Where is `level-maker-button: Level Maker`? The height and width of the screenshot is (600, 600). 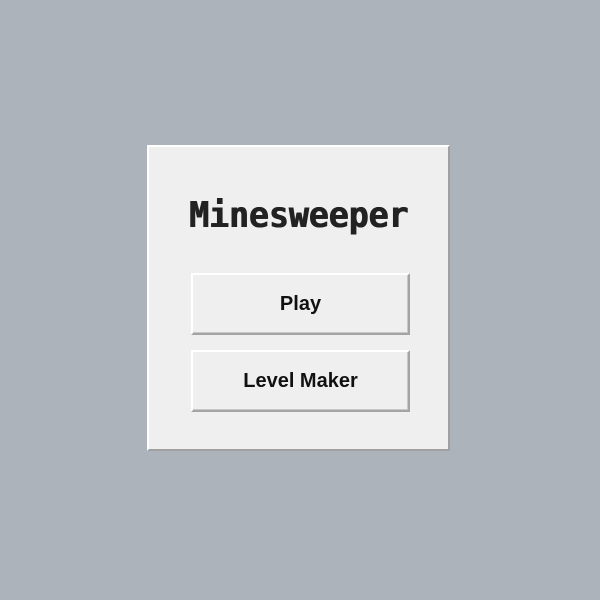 level-maker-button: Level Maker is located at coordinates (300, 381).